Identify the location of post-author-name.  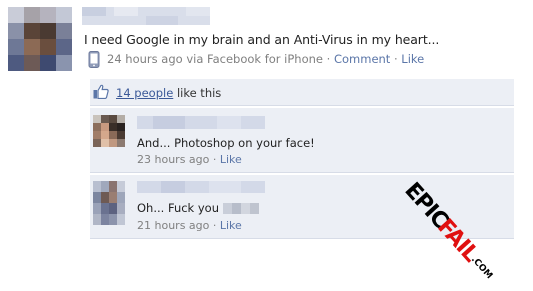
(146, 16).